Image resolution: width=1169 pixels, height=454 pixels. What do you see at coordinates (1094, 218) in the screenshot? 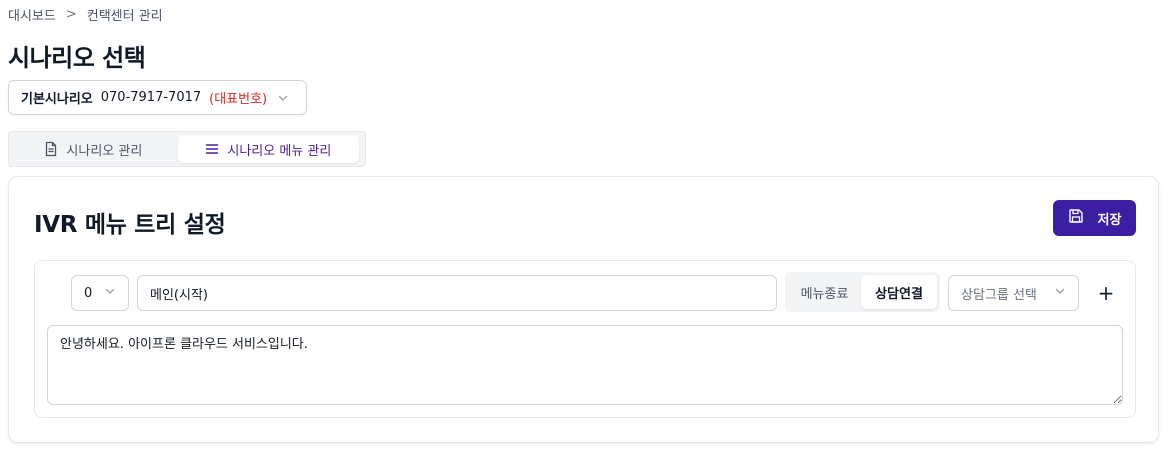
I see `save-button: 저장` at bounding box center [1094, 218].